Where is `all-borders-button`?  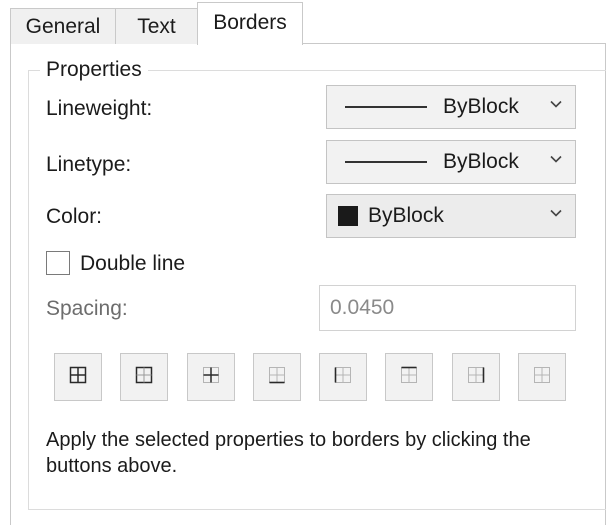 all-borders-button is located at coordinates (78, 377).